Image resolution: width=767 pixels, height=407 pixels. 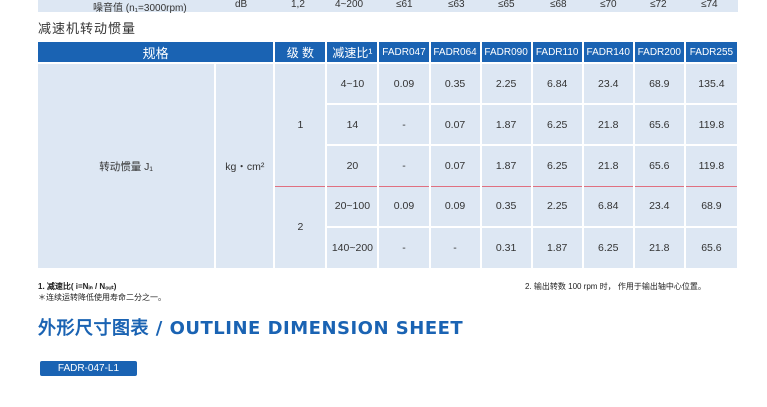 I want to click on model-badge: FADR-047-L1, so click(x=88, y=368).